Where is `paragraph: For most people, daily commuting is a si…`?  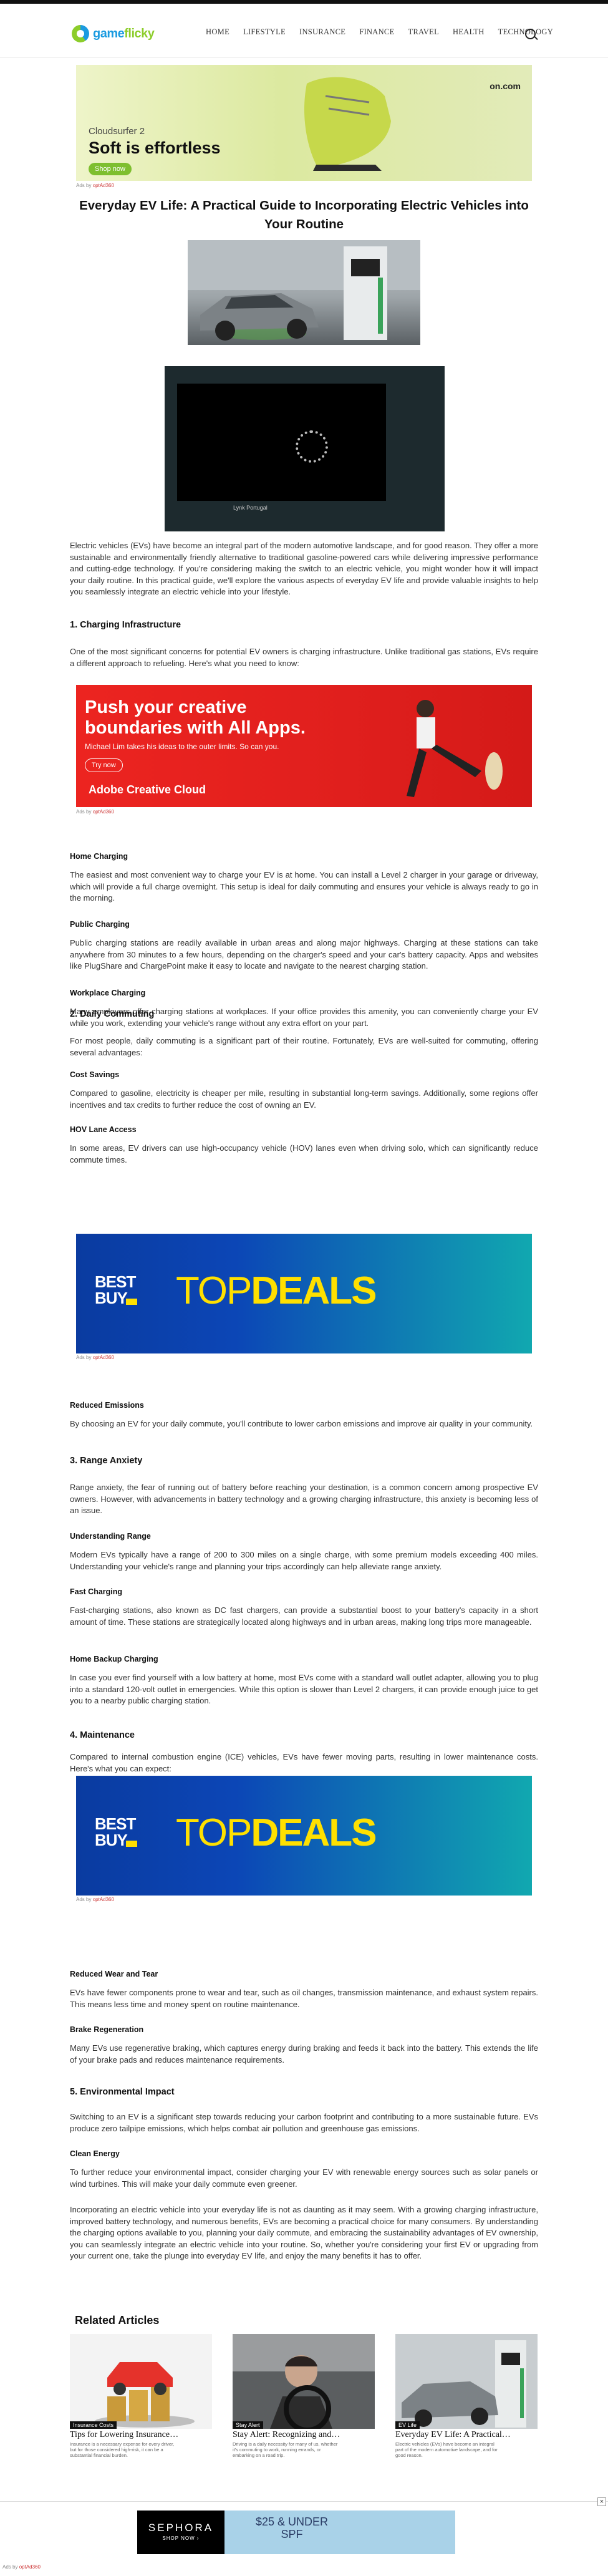 paragraph: For most people, daily commuting is a si… is located at coordinates (304, 1046).